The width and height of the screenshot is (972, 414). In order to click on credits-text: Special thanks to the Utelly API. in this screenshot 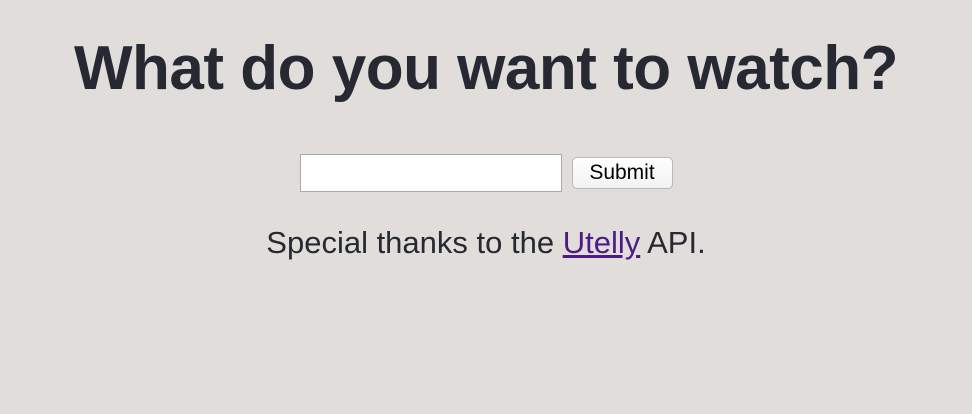, I will do `click(486, 243)`.